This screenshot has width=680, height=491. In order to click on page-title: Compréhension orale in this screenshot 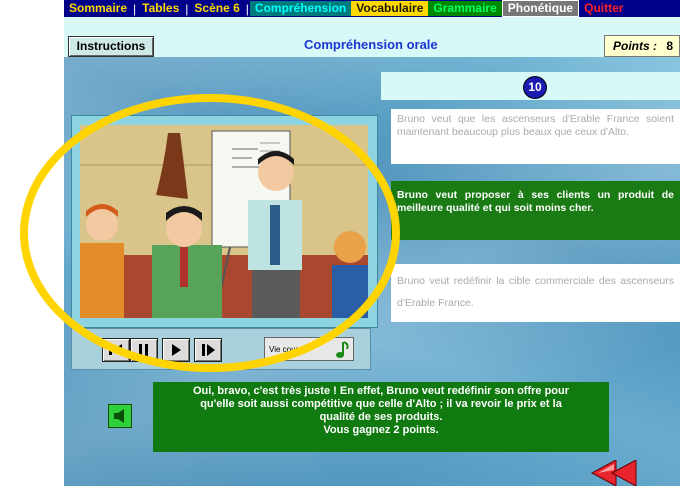, I will do `click(371, 44)`.